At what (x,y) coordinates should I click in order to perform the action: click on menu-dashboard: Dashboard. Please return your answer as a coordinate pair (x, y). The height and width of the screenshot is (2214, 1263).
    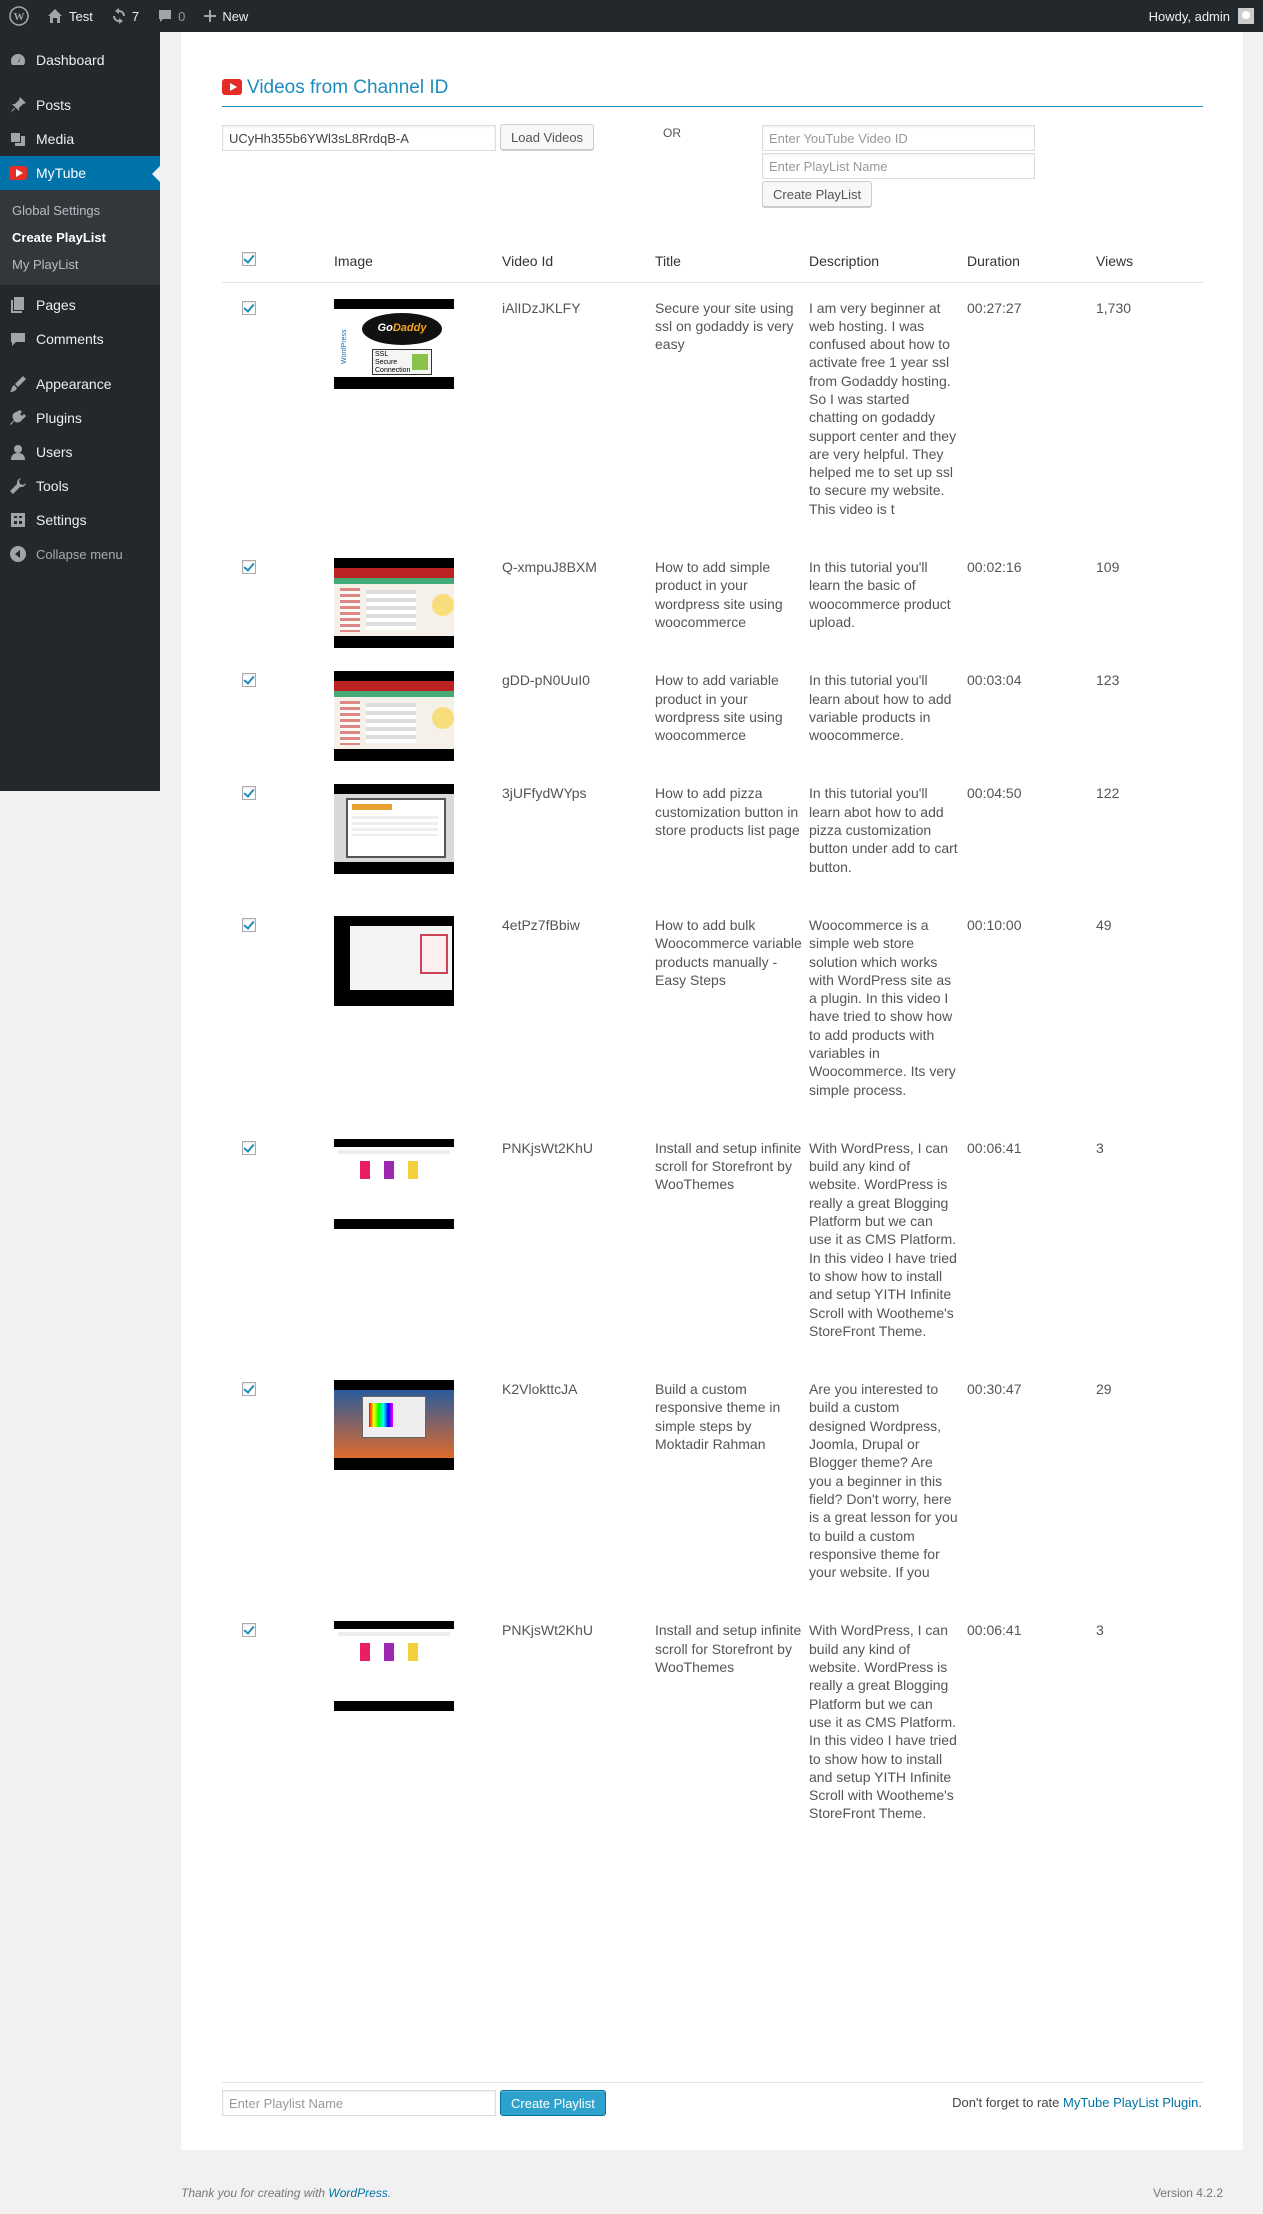
    Looking at the image, I should click on (80, 60).